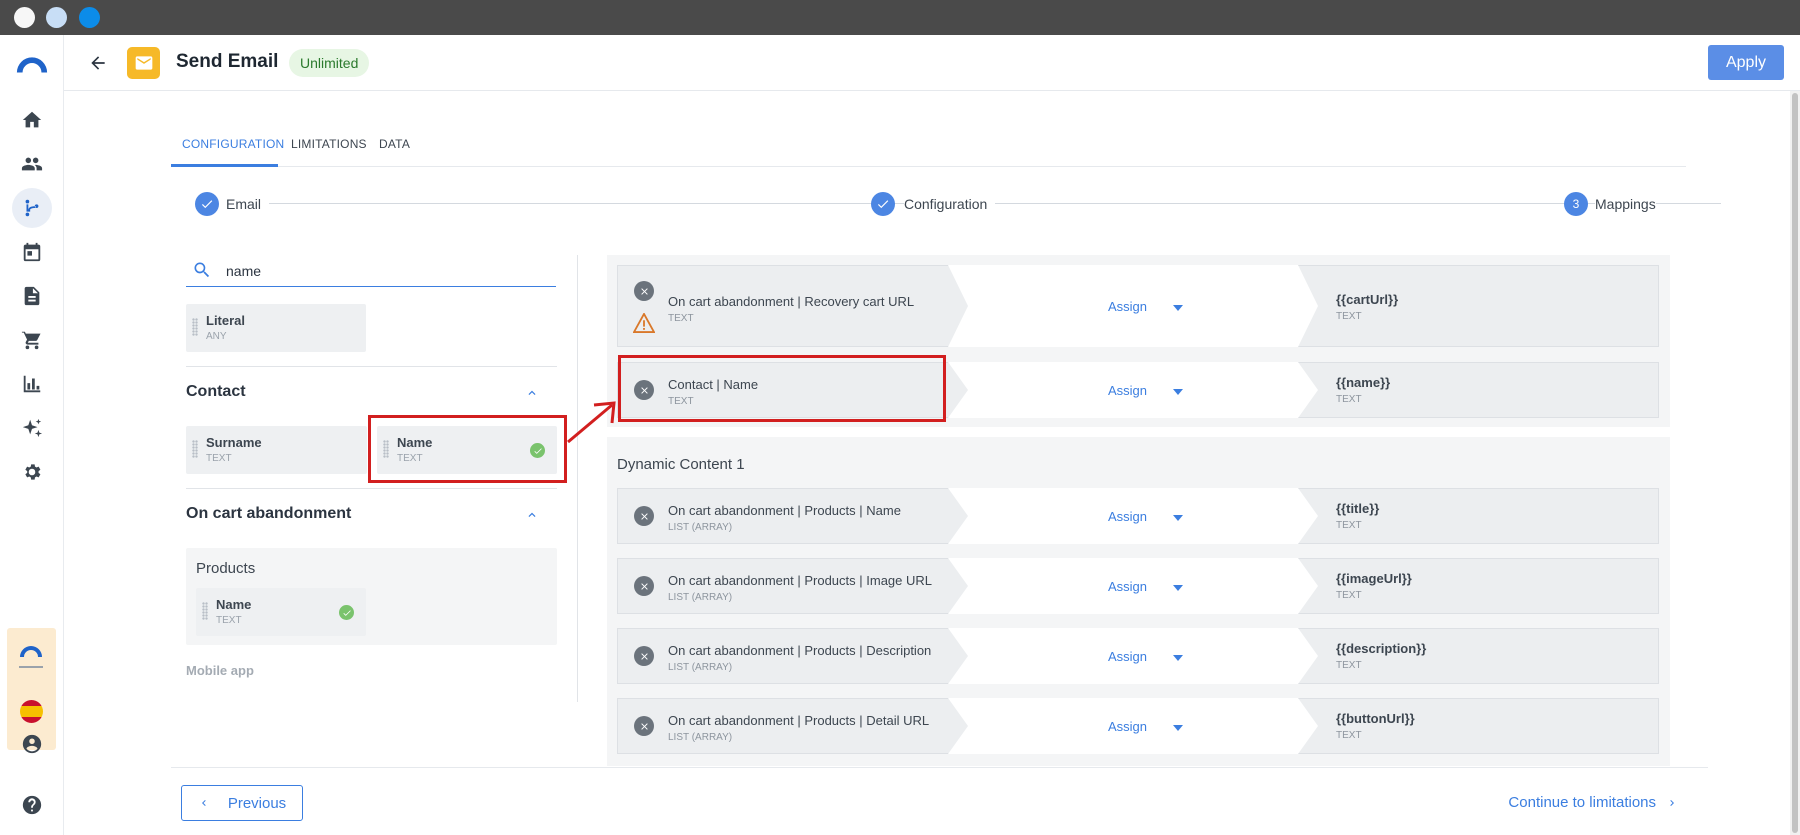 The width and height of the screenshot is (1800, 835). I want to click on page-footer: Previous Continue to limitations, so click(939, 801).